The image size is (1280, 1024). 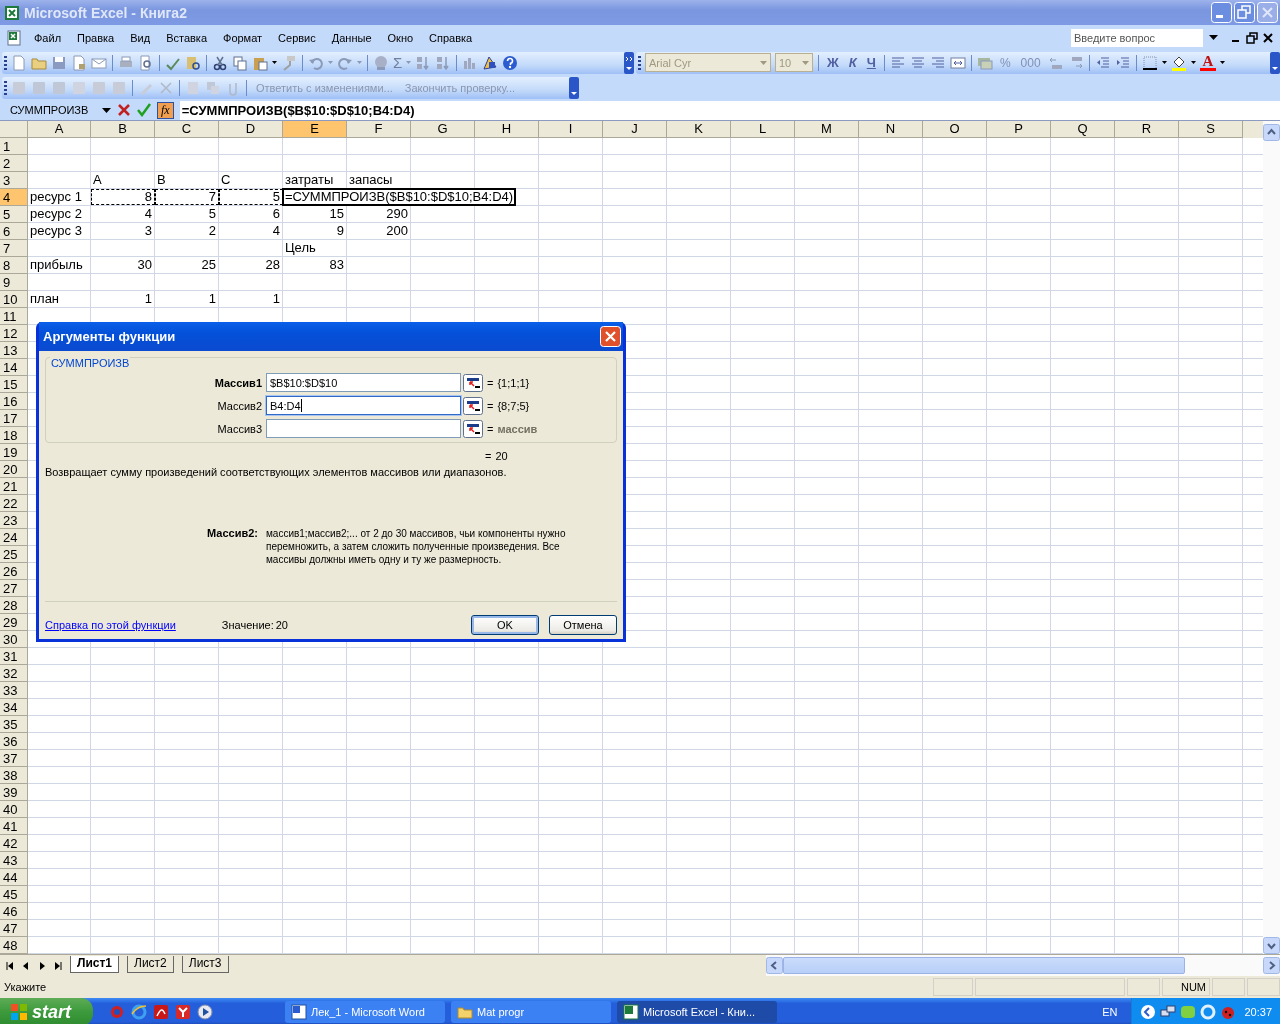 What do you see at coordinates (46, 1011) in the screenshot?
I see `start-button: start` at bounding box center [46, 1011].